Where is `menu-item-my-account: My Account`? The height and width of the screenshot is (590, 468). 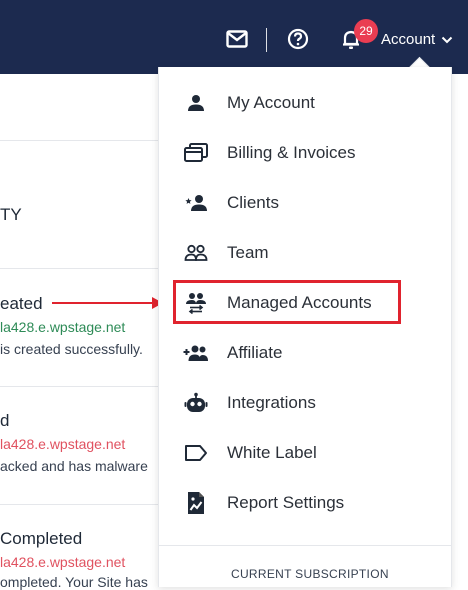
menu-item-my-account: My Account is located at coordinates (305, 103).